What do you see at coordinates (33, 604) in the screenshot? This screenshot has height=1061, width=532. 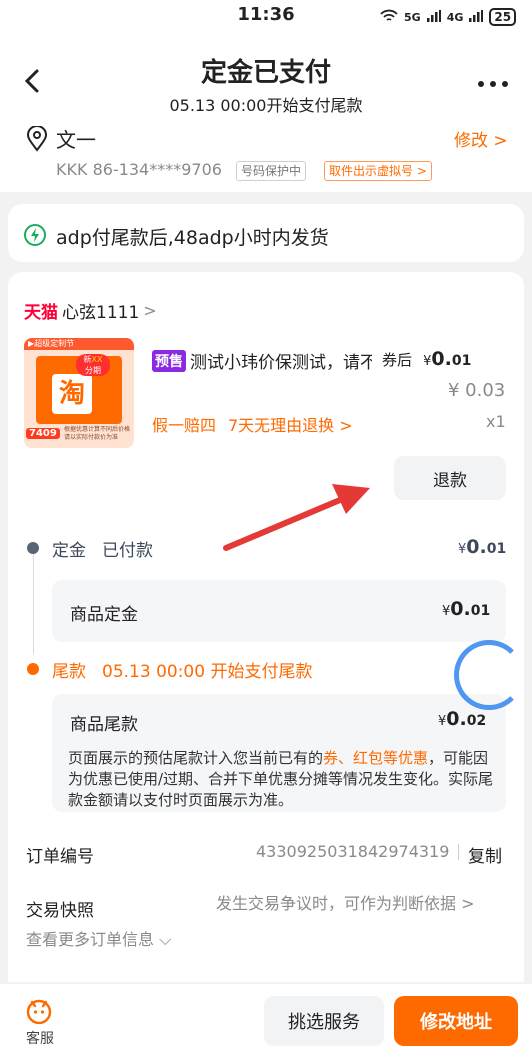 I see `timeline-line` at bounding box center [33, 604].